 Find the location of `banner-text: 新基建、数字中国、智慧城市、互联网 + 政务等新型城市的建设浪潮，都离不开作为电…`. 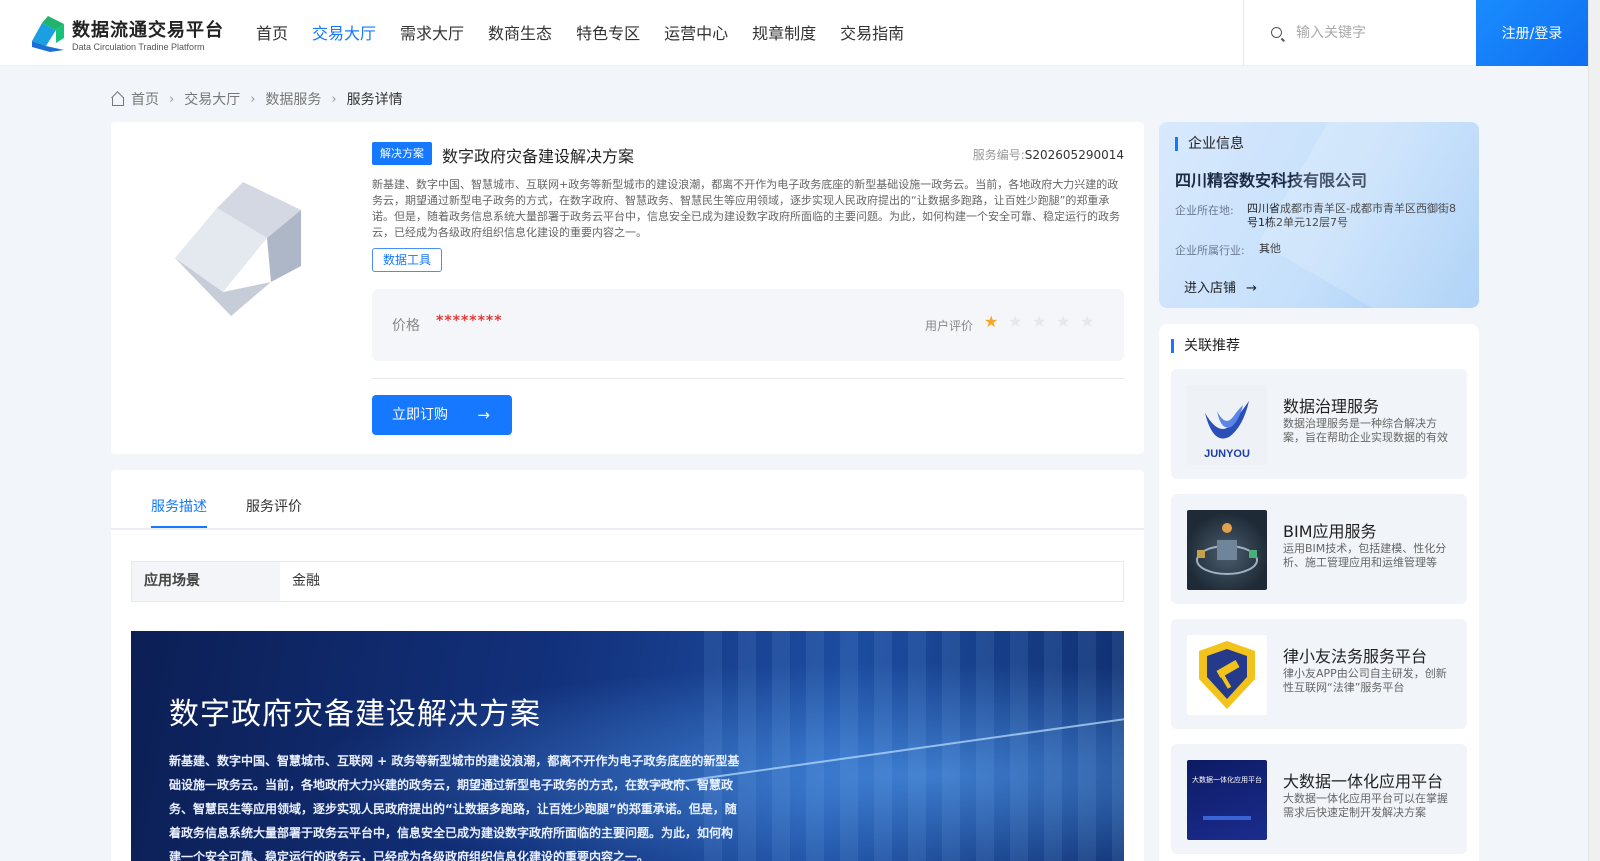

banner-text: 新基建、数字中国、智慧城市、互联网 + 政务等新型城市的建设浪潮，都离不开作为电… is located at coordinates (454, 807).